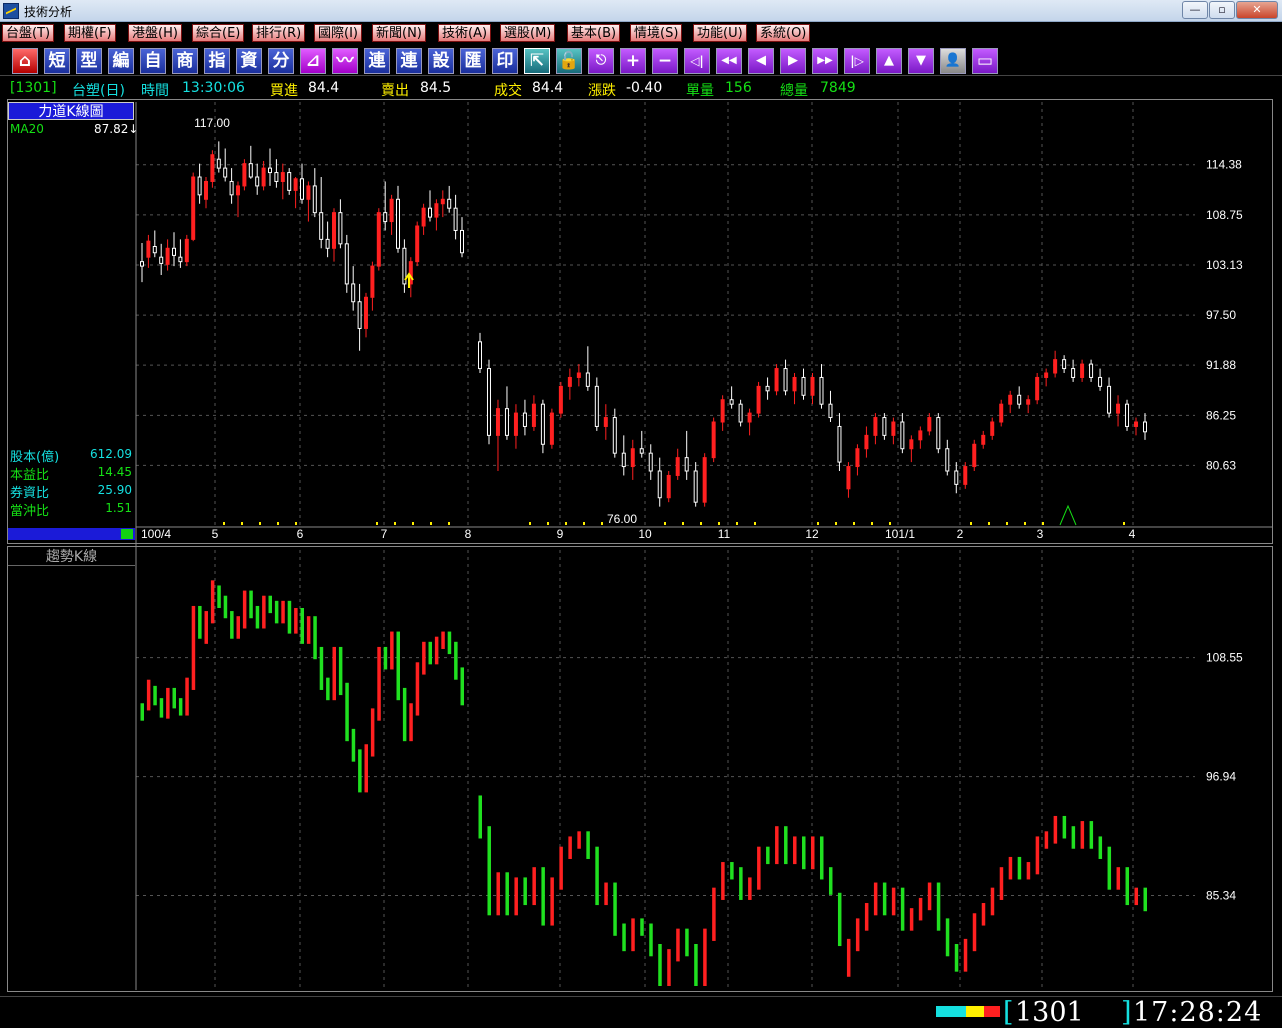 The width and height of the screenshot is (1282, 1028). What do you see at coordinates (1221, 777) in the screenshot?
I see `lower-ytick-label: 96.94` at bounding box center [1221, 777].